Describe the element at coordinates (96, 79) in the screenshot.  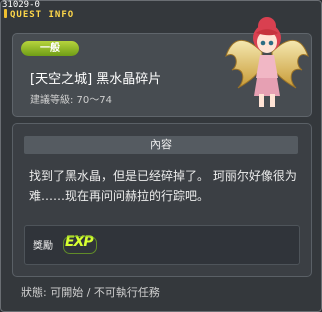
I see `quest-name: [天空之城] 黑水晶碎片` at that location.